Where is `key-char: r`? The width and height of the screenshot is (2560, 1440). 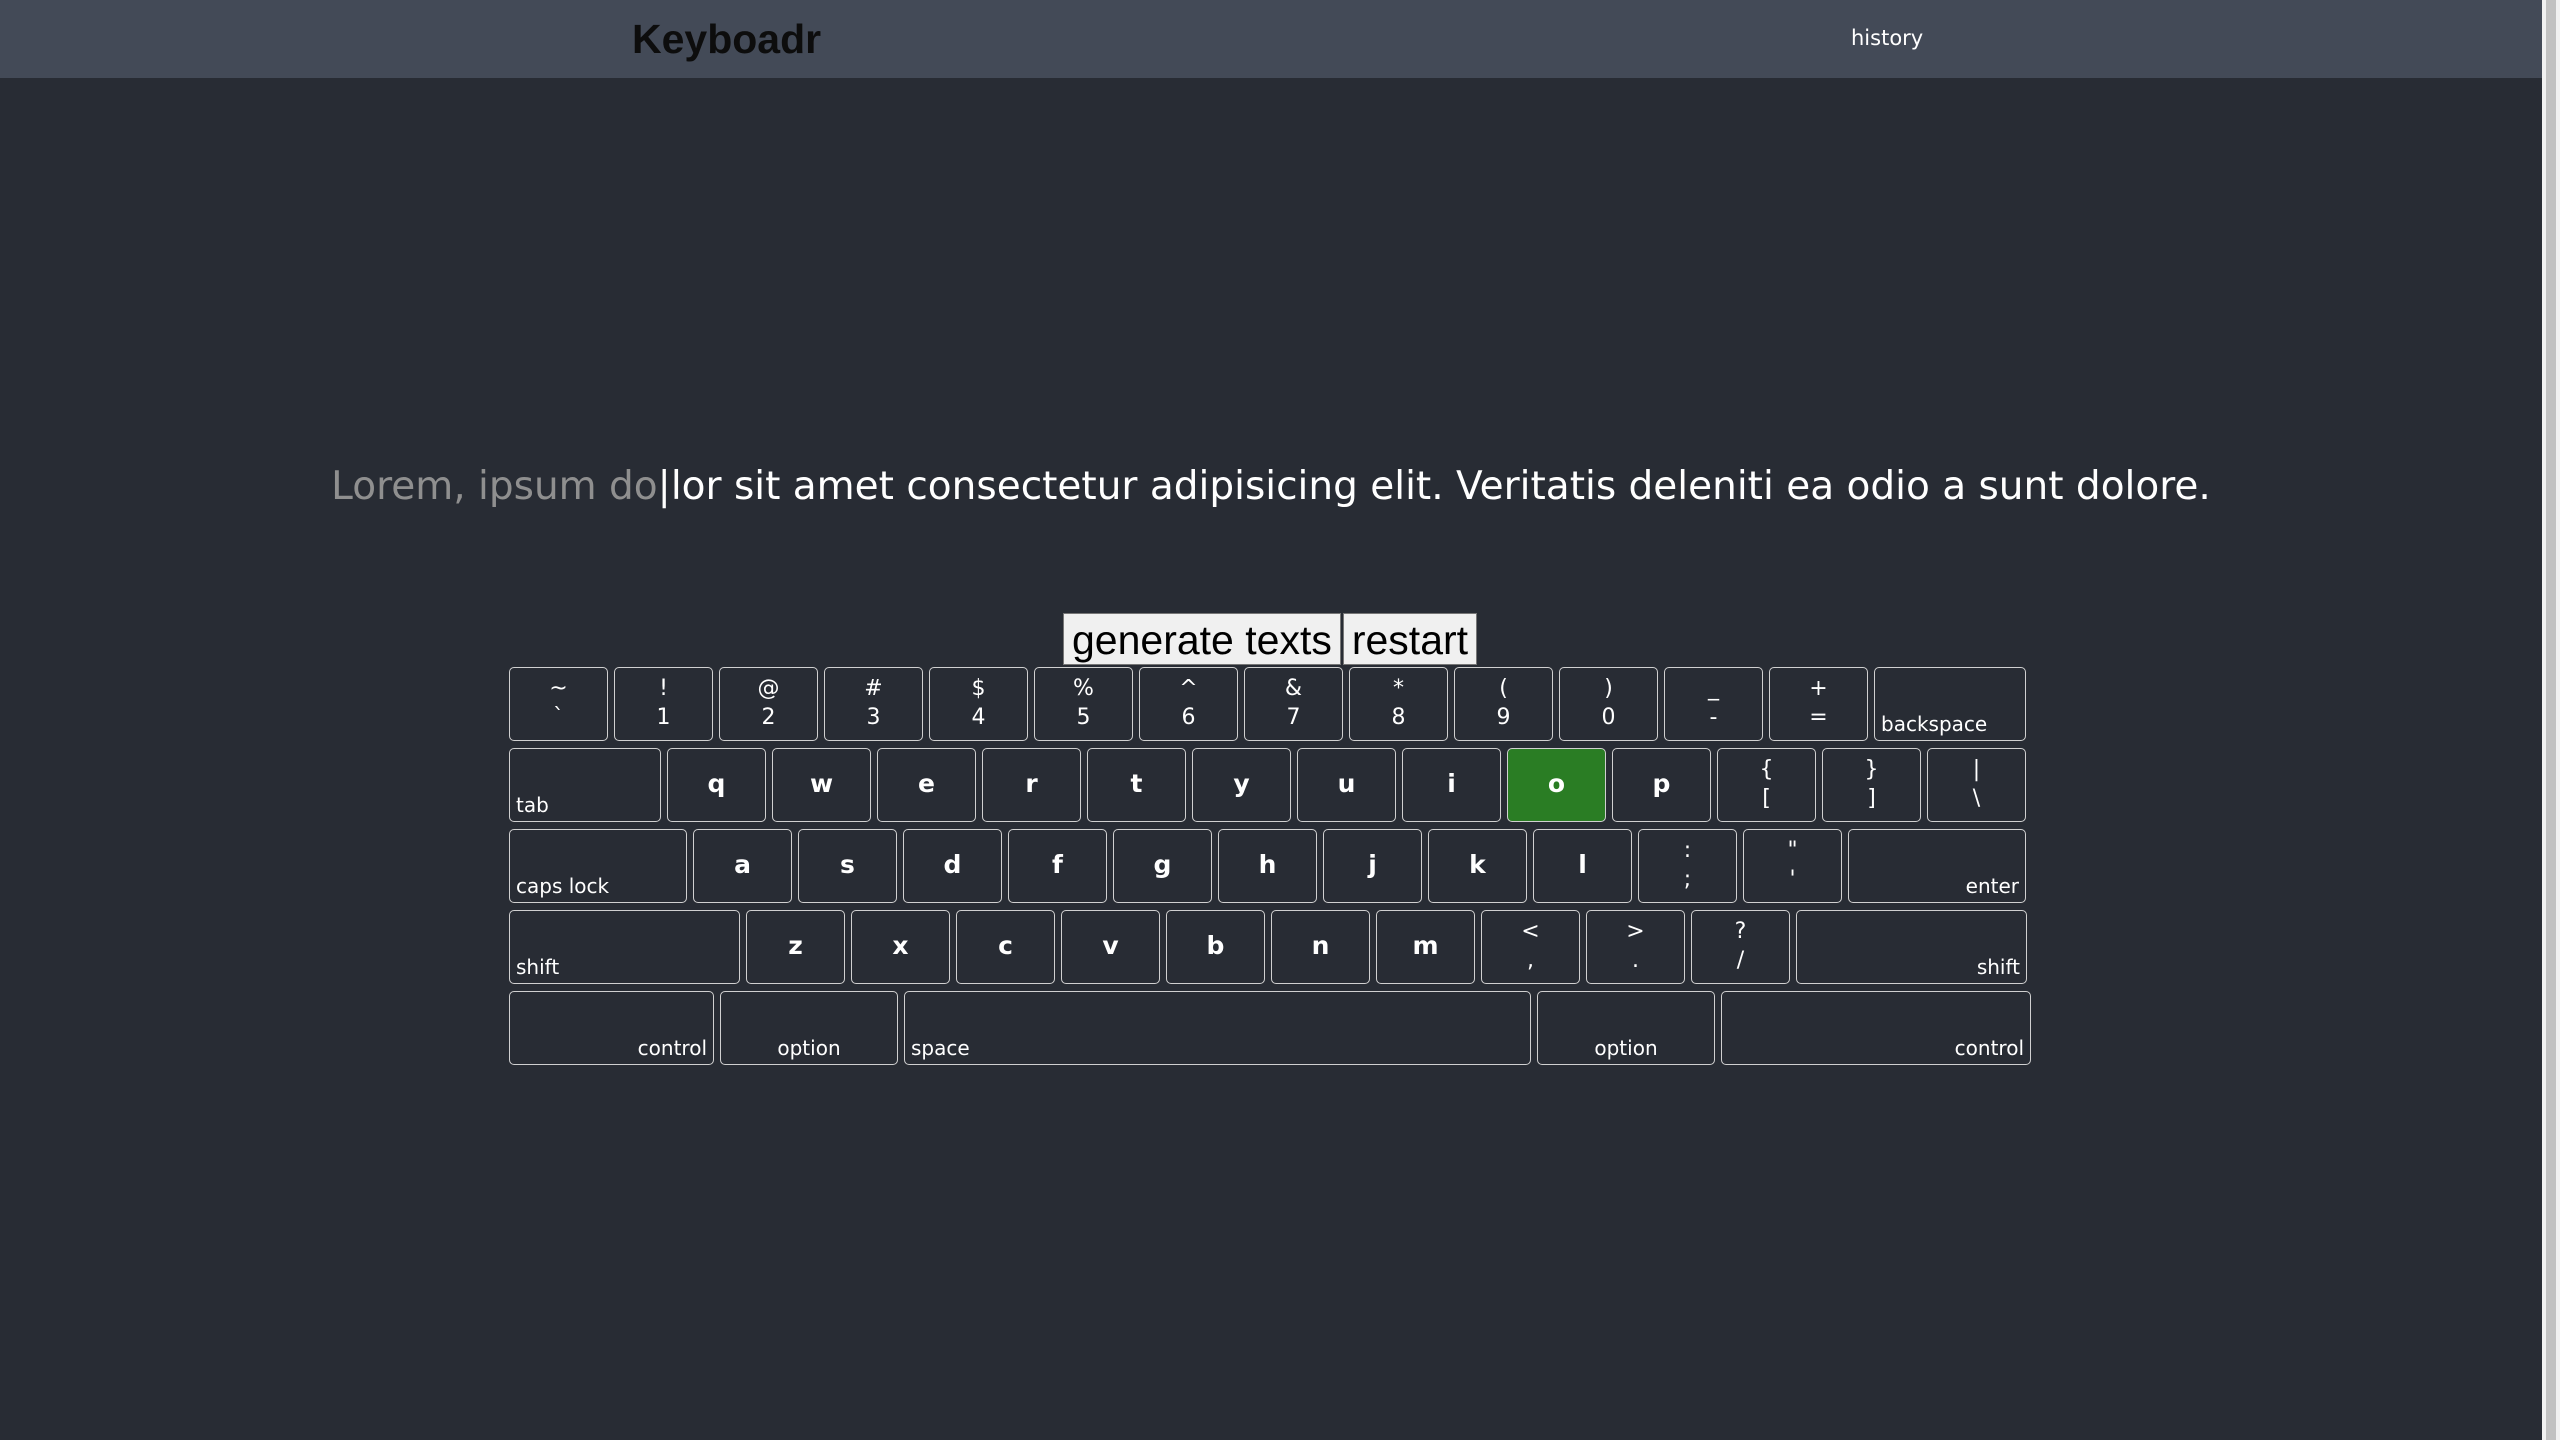 key-char: r is located at coordinates (1031, 783).